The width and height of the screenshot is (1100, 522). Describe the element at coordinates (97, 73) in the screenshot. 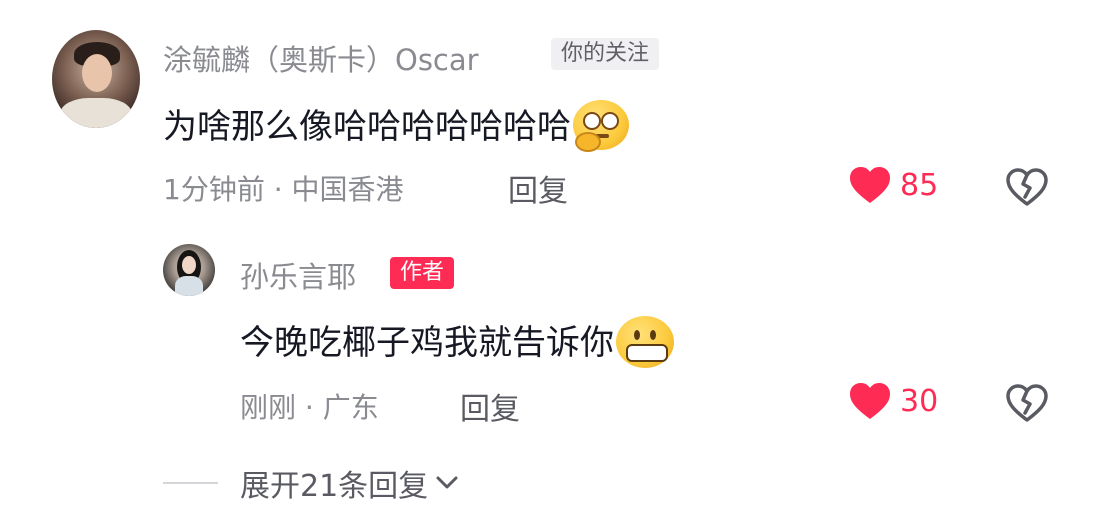

I see `avatar-face` at that location.